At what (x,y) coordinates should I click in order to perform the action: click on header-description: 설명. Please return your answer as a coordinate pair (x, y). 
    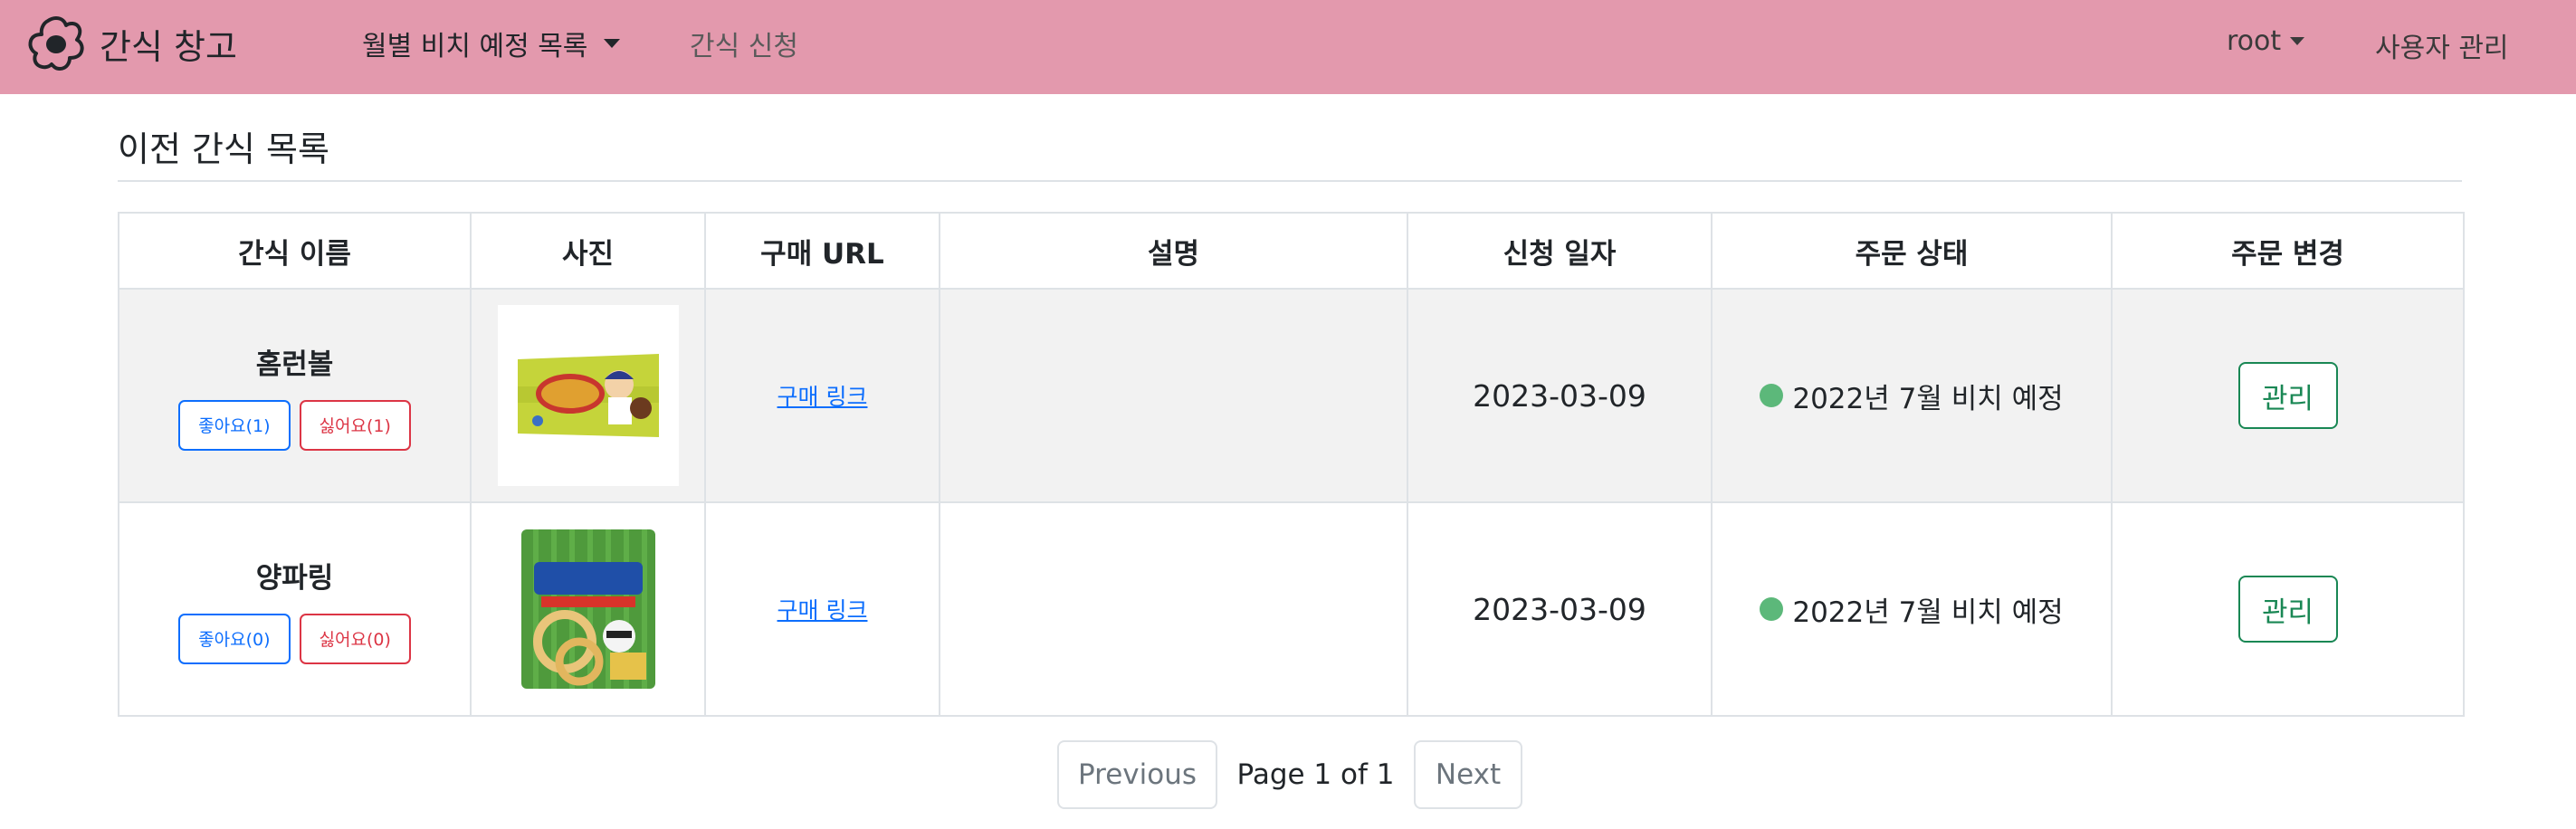
    Looking at the image, I should click on (1173, 251).